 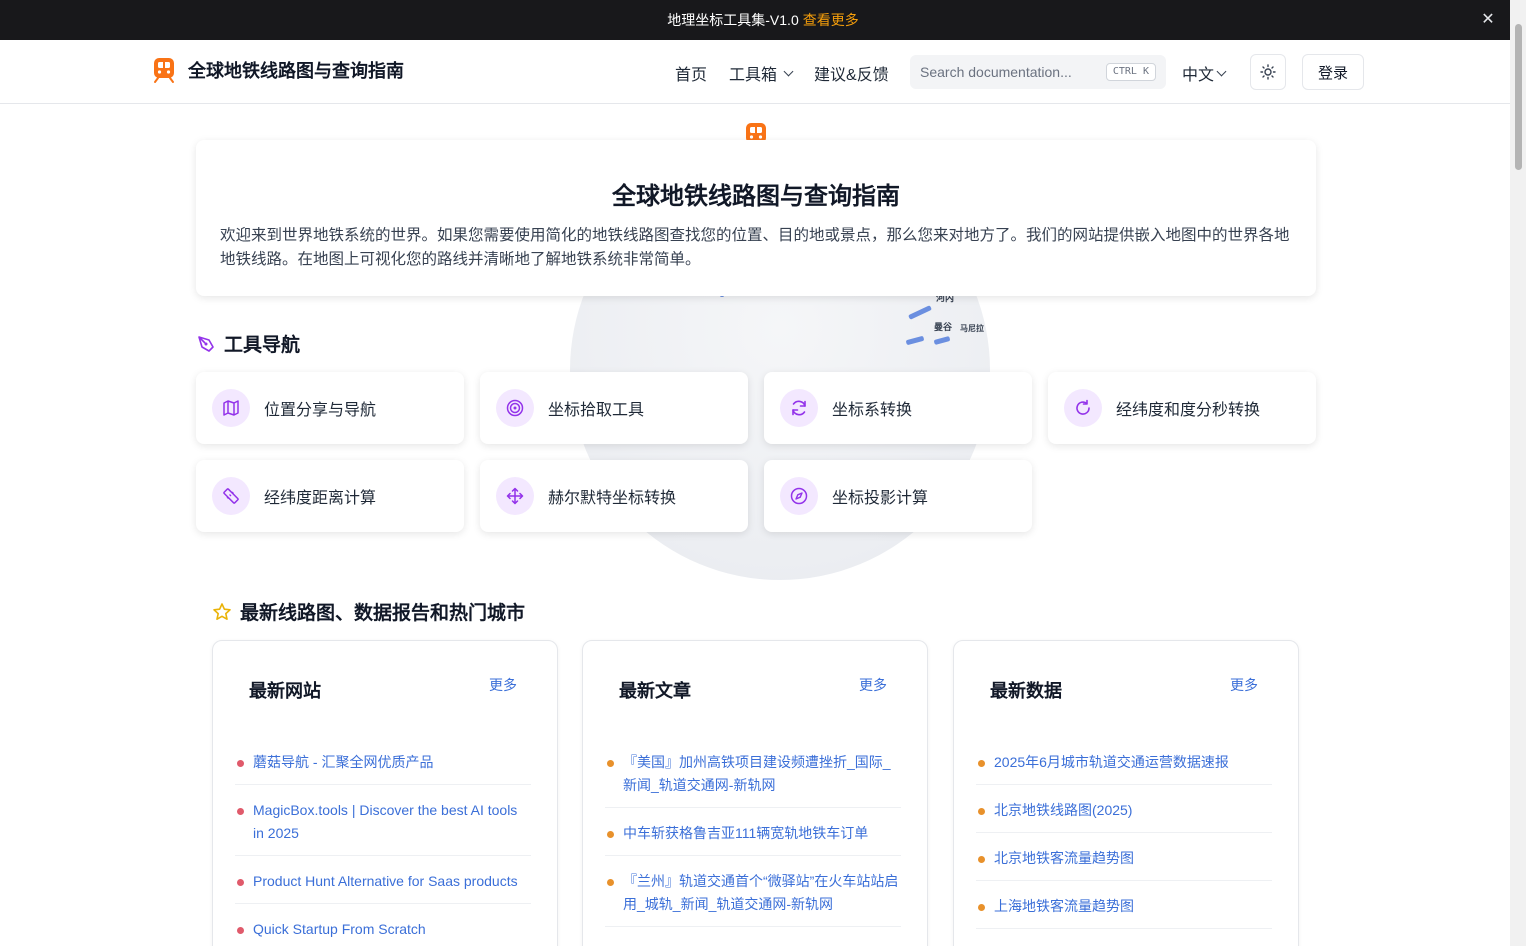 I want to click on rotate-icon, so click(x=1083, y=408).